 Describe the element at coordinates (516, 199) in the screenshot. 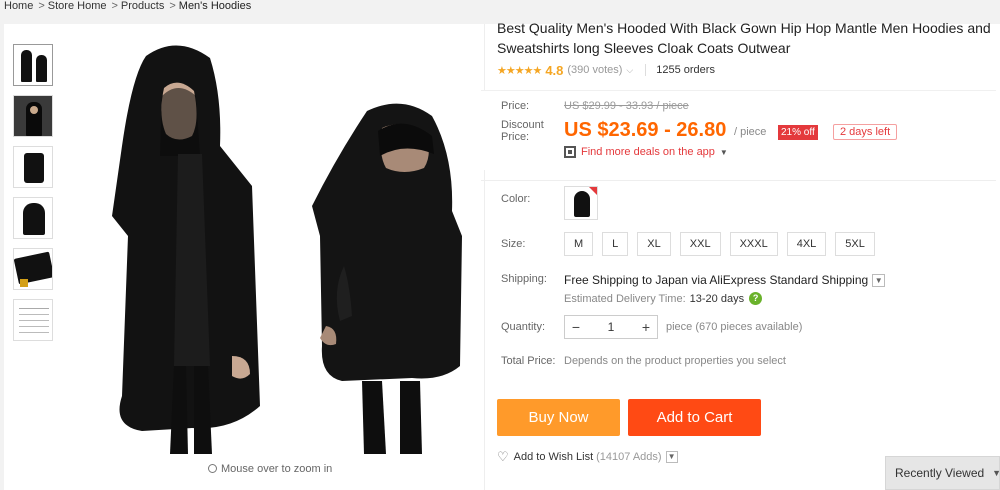

I see `color-label: Color:` at that location.